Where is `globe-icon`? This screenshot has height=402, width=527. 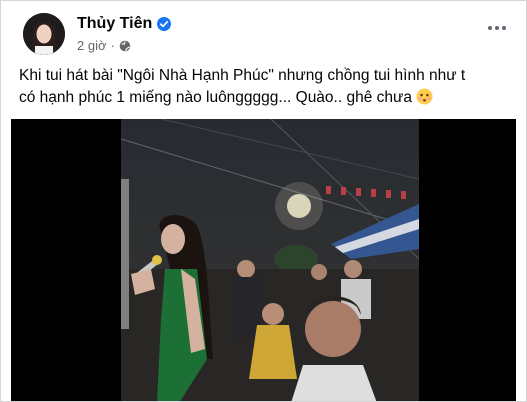
globe-icon is located at coordinates (125, 46).